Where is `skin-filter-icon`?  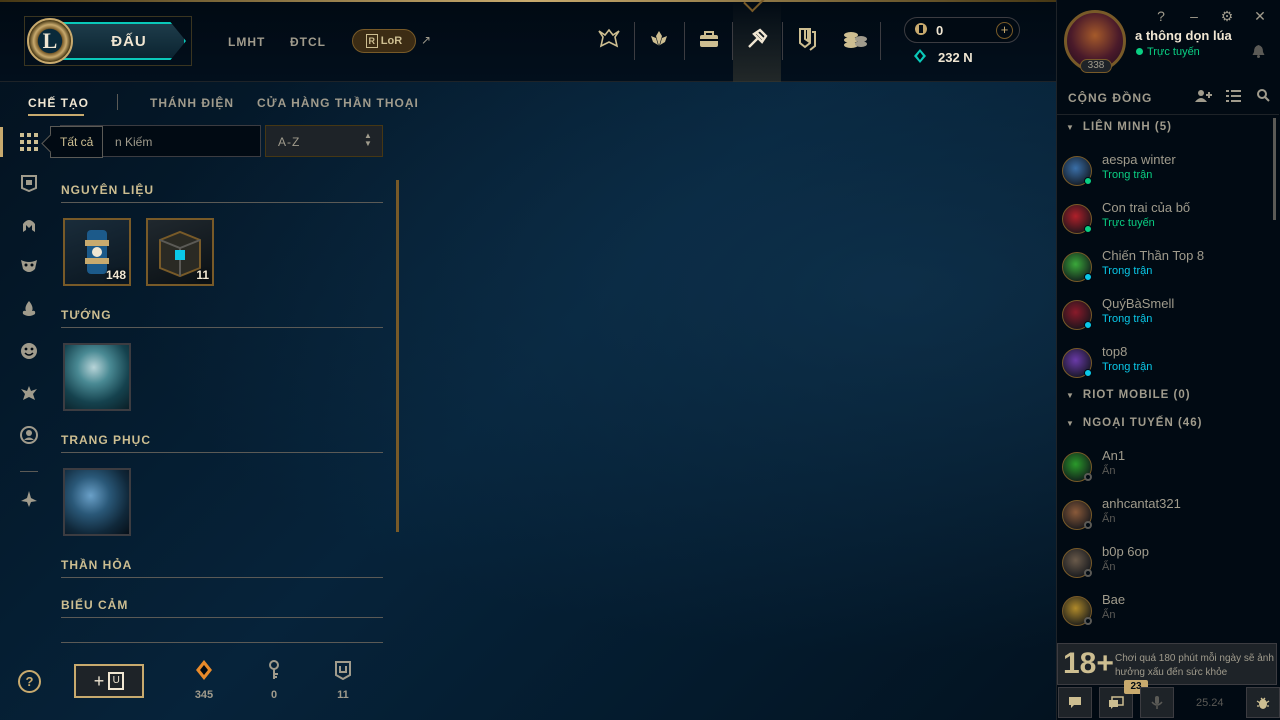
skin-filter-icon is located at coordinates (29, 266).